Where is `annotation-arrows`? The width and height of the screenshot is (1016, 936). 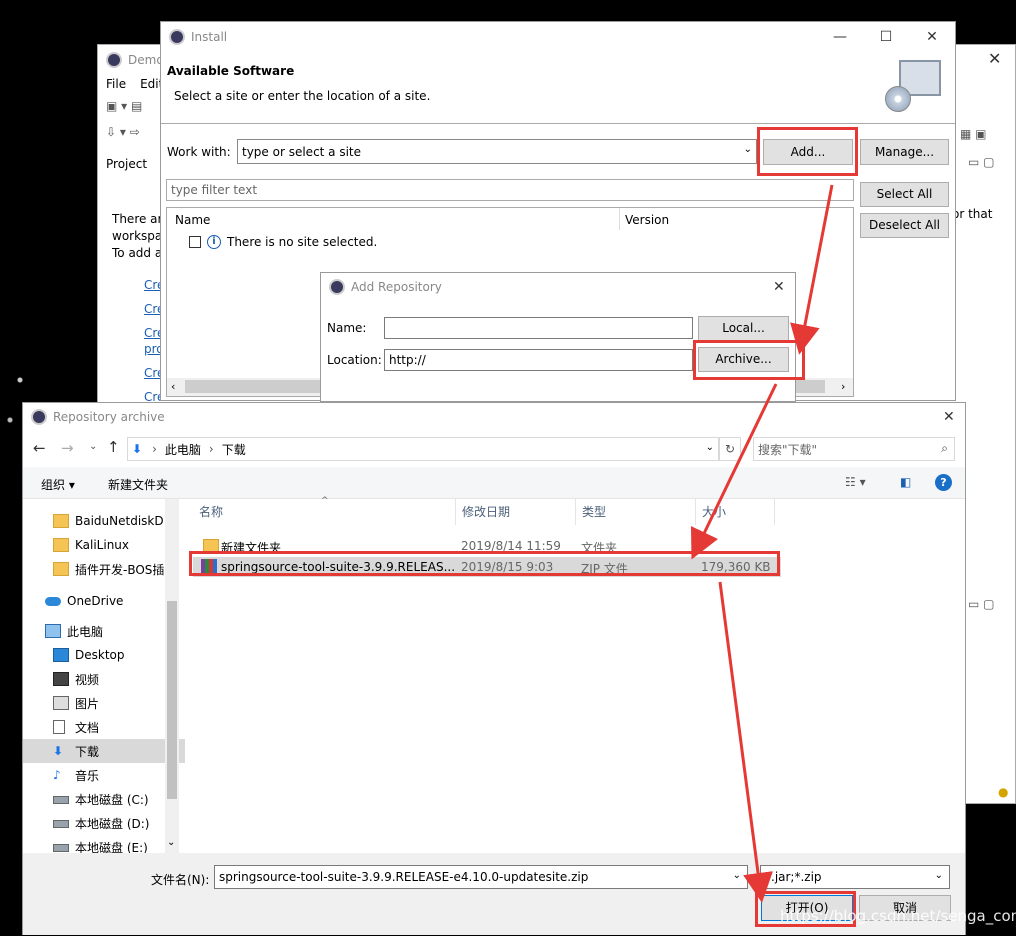
annotation-arrows is located at coordinates (762, 543).